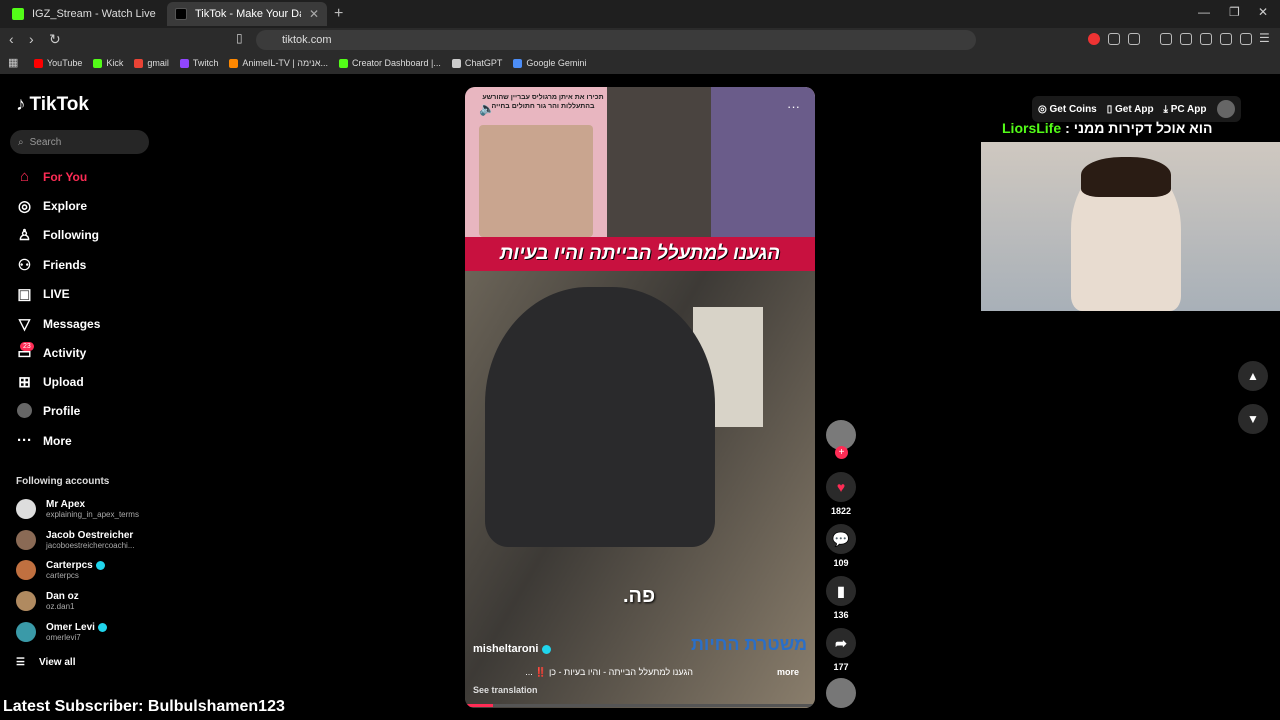 The image size is (1280, 720). I want to click on comment-count: 109, so click(841, 563).